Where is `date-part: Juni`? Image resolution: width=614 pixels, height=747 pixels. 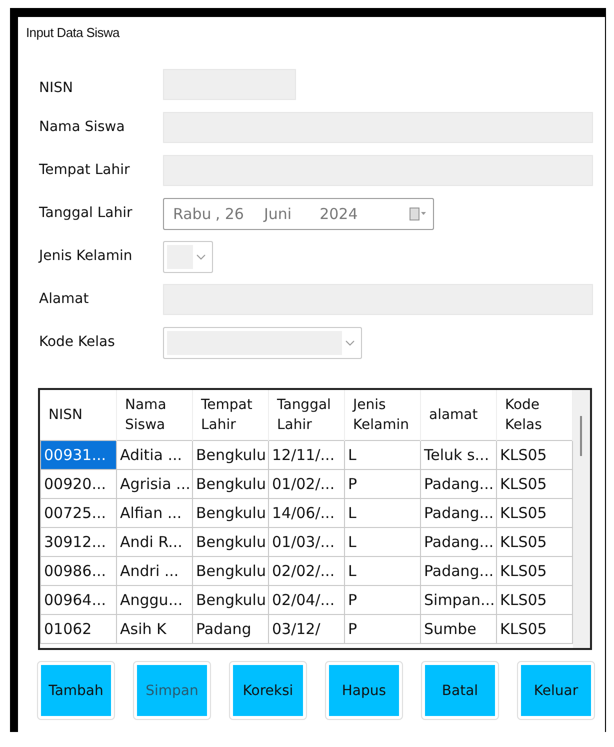 date-part: Juni is located at coordinates (278, 214).